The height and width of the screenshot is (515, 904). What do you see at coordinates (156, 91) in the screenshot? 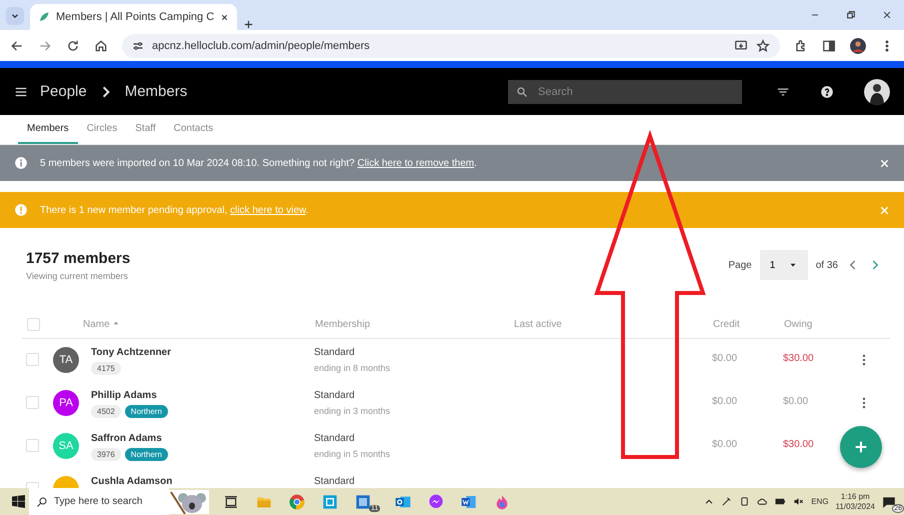
I see `page-title: Members` at bounding box center [156, 91].